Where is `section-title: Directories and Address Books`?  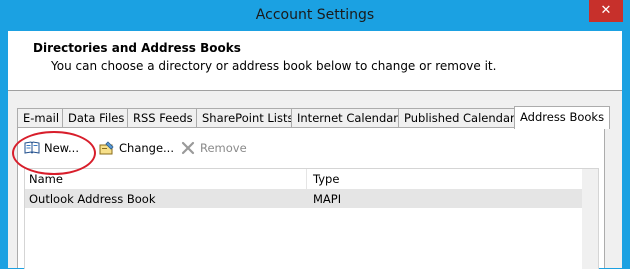 section-title: Directories and Address Books is located at coordinates (137, 48).